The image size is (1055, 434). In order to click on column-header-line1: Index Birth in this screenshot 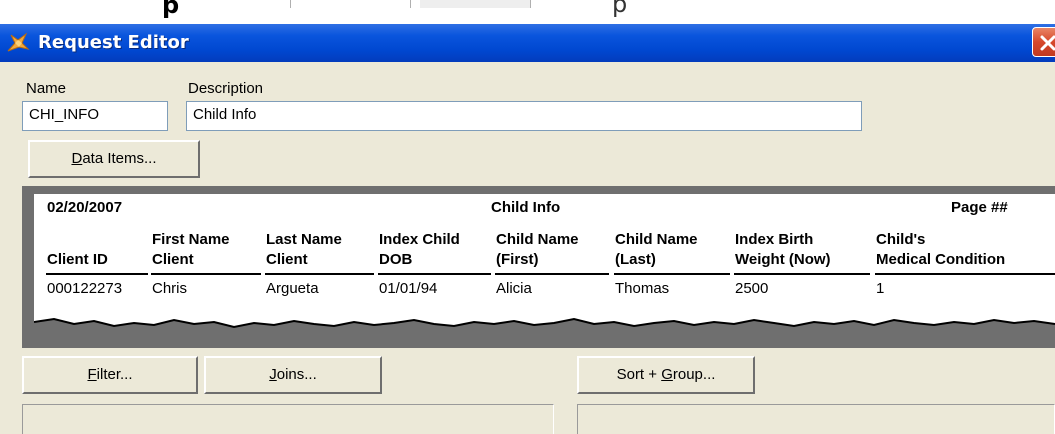, I will do `click(774, 239)`.